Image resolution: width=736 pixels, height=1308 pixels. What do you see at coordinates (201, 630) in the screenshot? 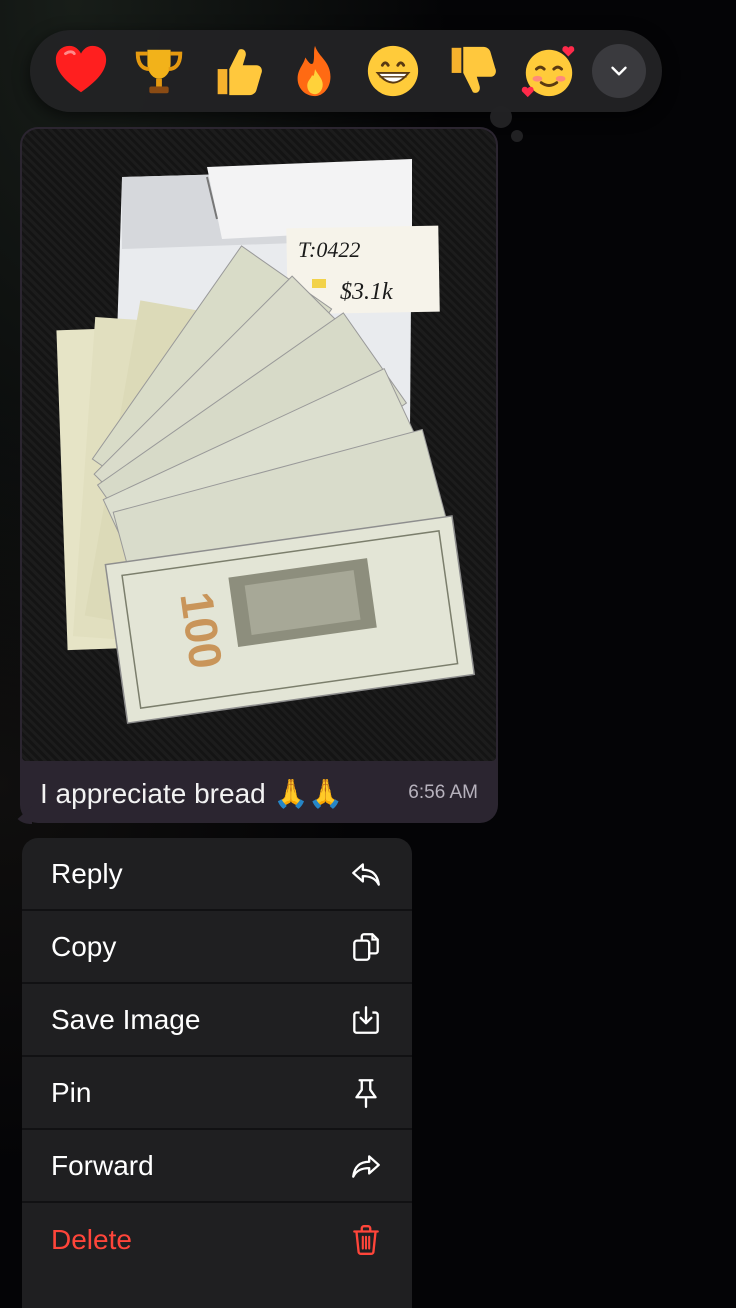
I see `bill-denomination: 100` at bounding box center [201, 630].